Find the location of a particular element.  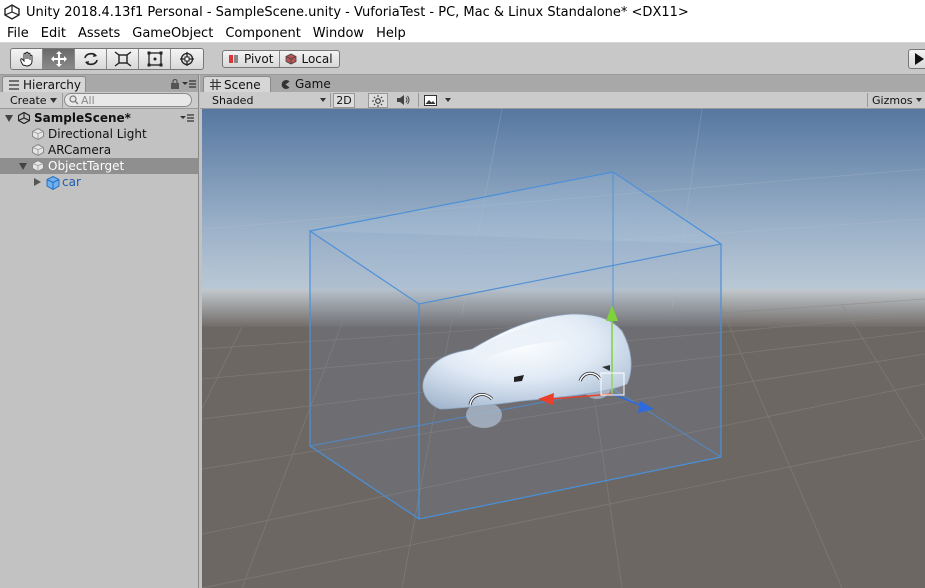

menu-file: File is located at coordinates (17, 33).